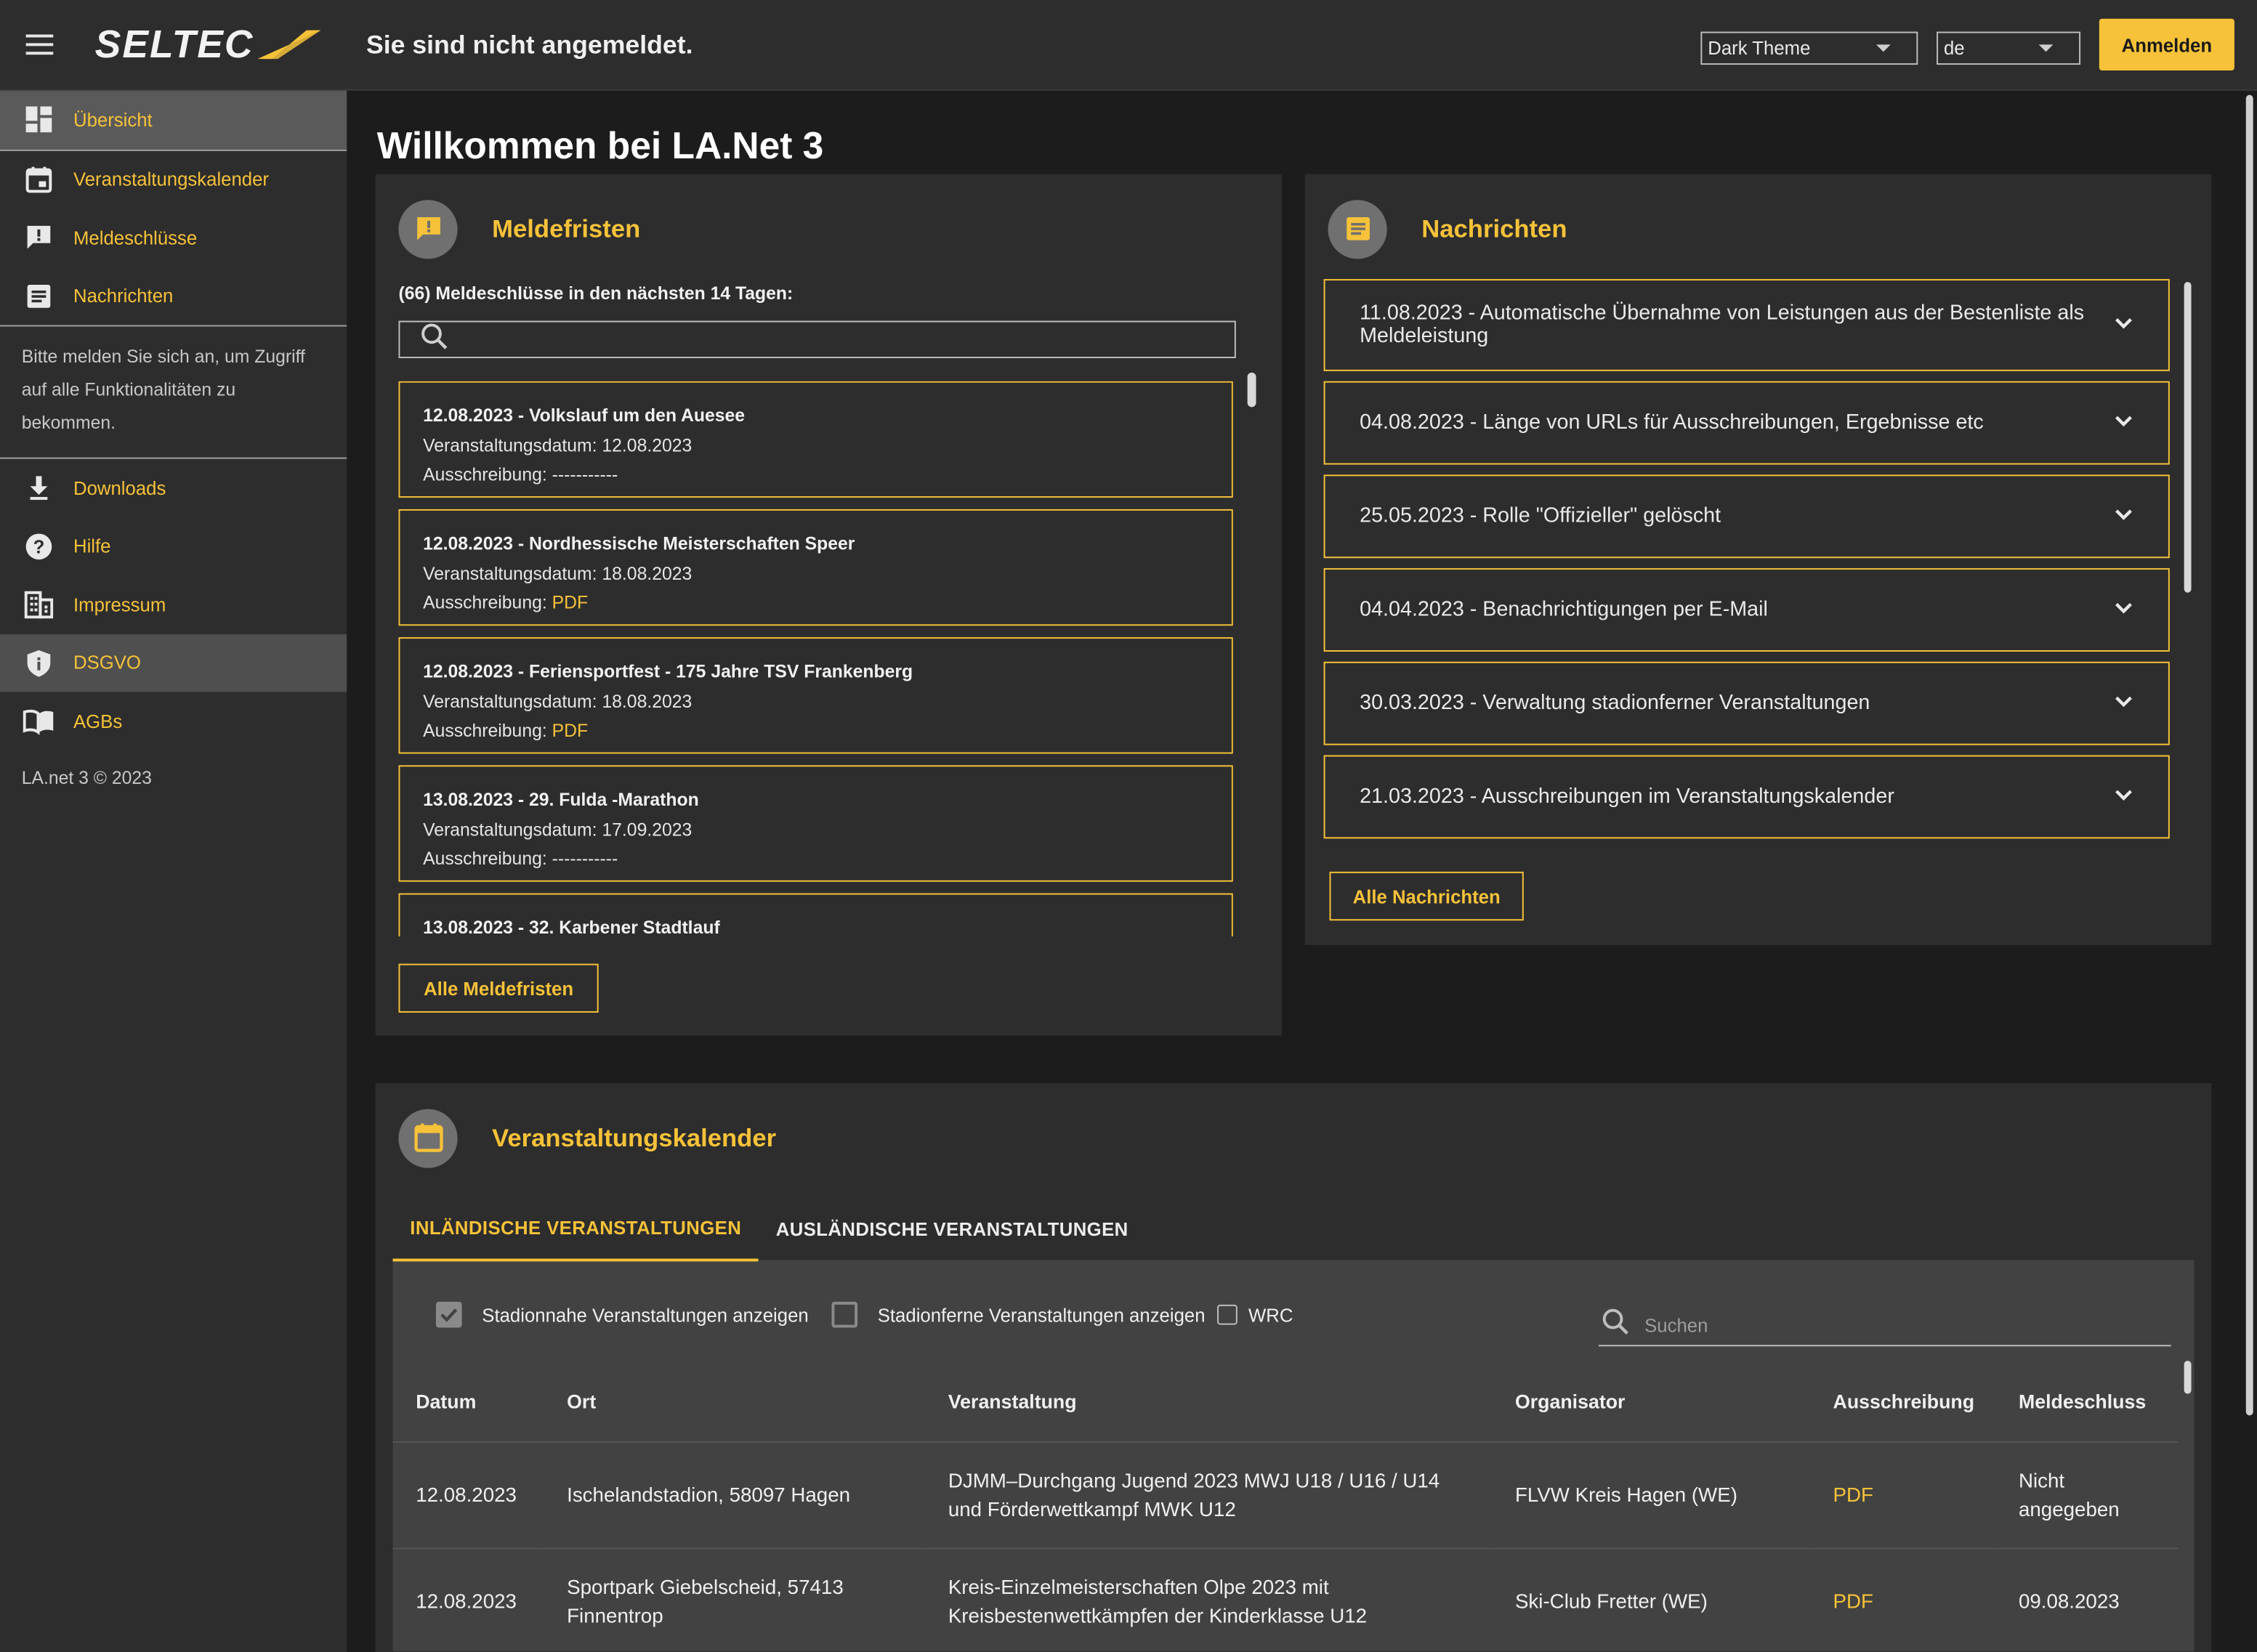  Describe the element at coordinates (2009, 48) in the screenshot. I see `language-select: de` at that location.